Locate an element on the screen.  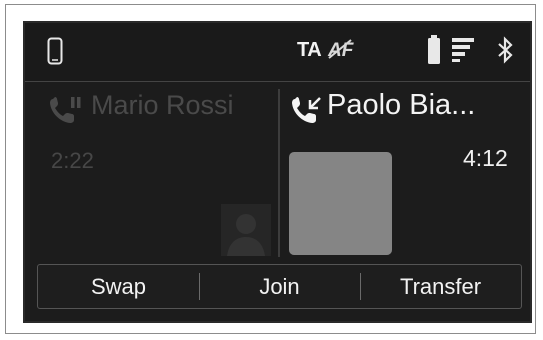
bluetooth-icon is located at coordinates (505, 50).